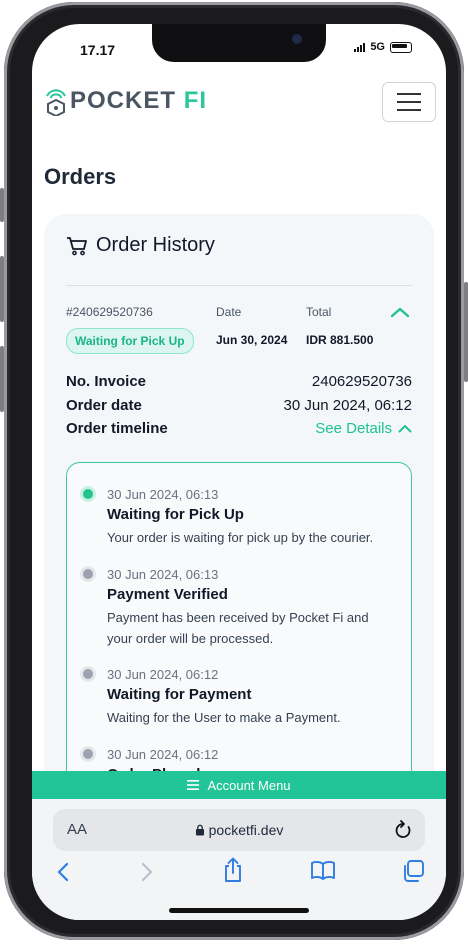 The height and width of the screenshot is (944, 468). Describe the element at coordinates (195, 100) in the screenshot. I see `logo-accent: FI` at that location.